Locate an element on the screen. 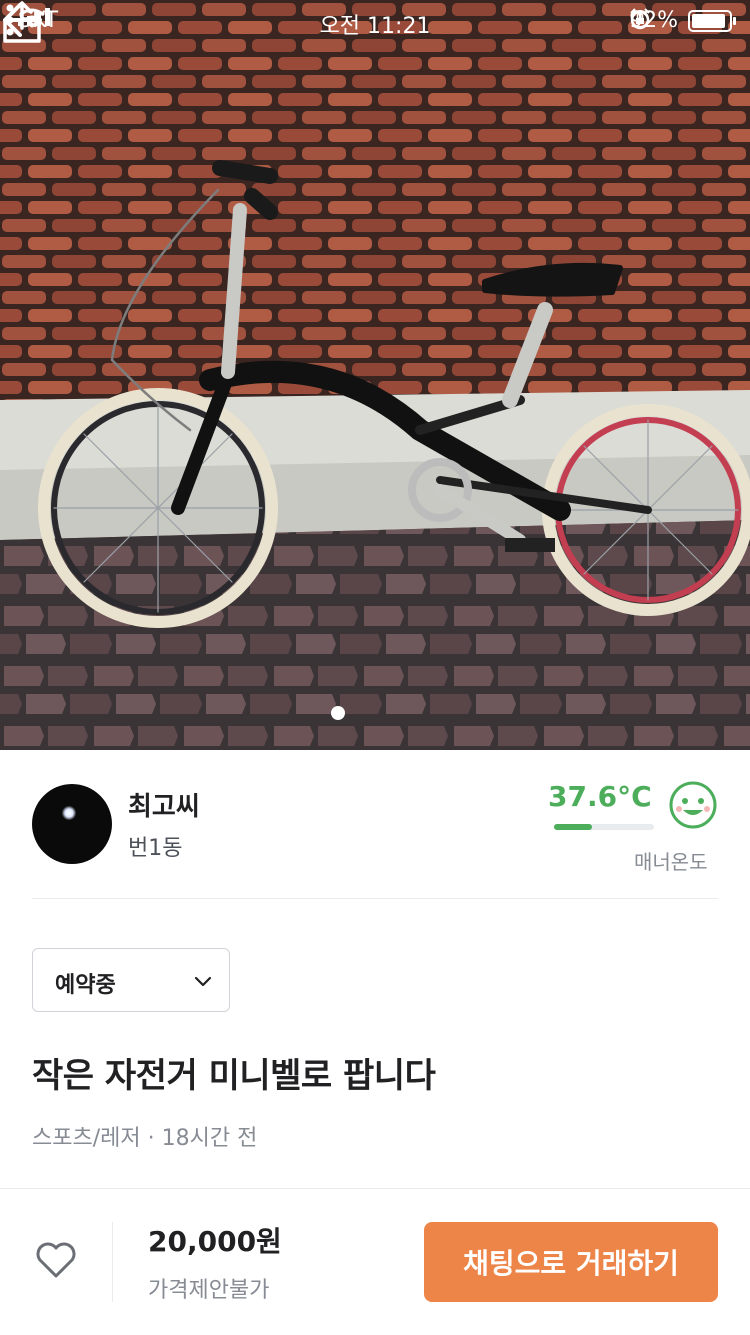 This screenshot has height=1335, width=750. alarm-icon is located at coordinates (640, 19).